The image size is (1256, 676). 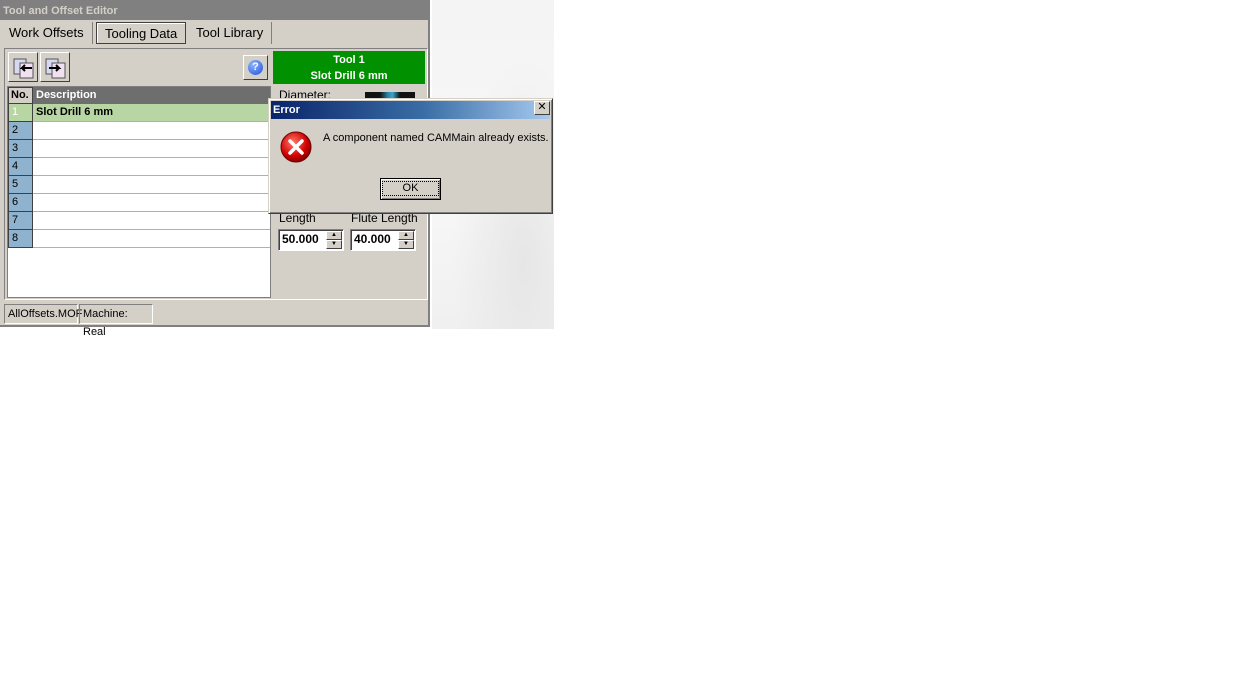 I want to click on table-row: 7, so click(x=139, y=221).